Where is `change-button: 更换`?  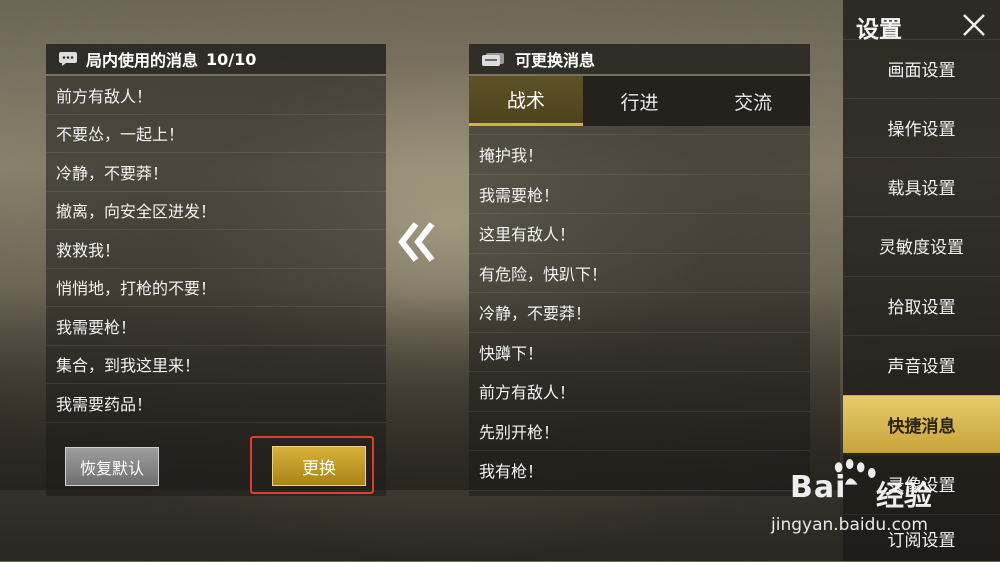
change-button: 更换 is located at coordinates (319, 466).